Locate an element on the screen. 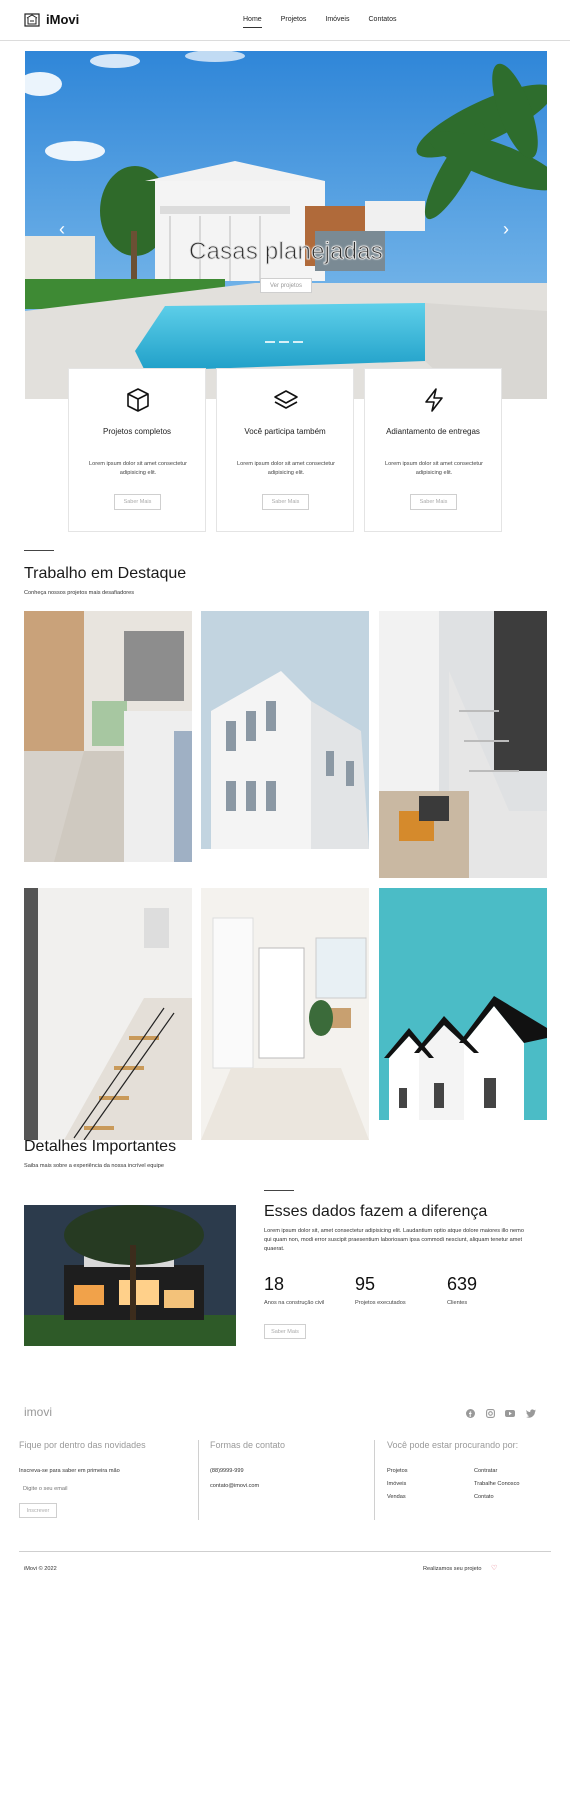  heart-icon: ♡ is located at coordinates (494, 1568).